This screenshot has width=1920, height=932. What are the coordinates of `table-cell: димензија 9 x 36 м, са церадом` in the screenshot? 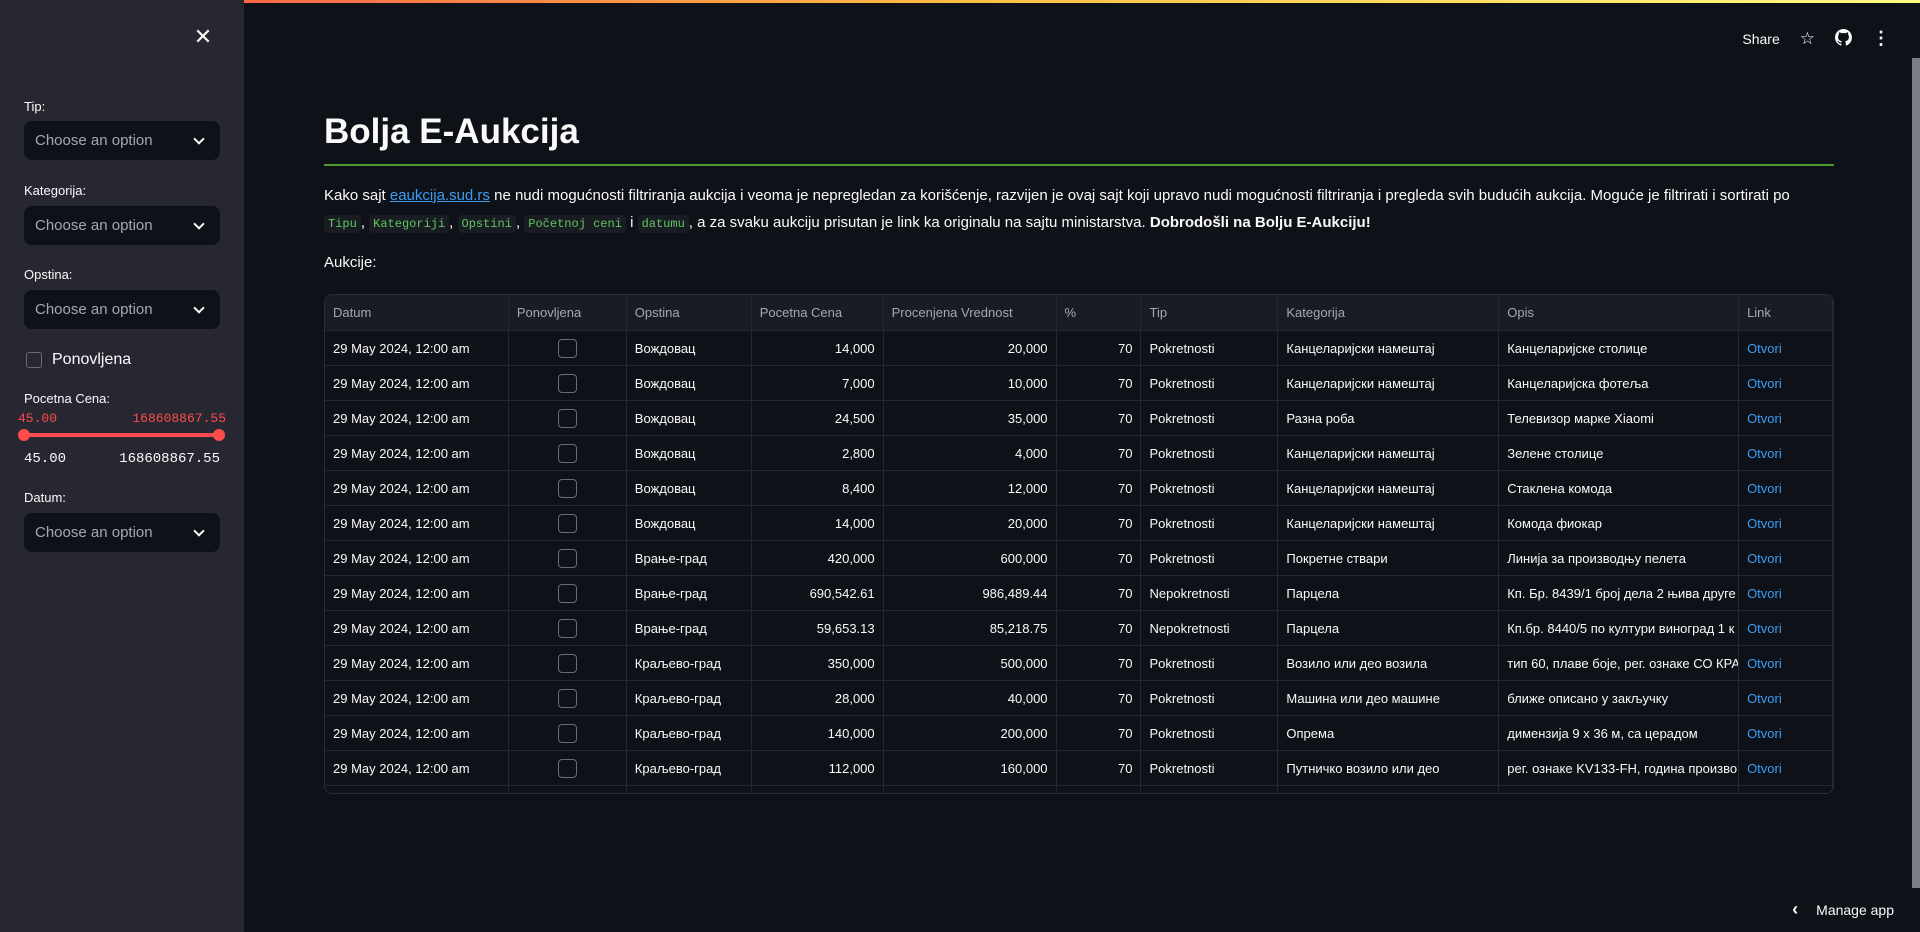 It's located at (1619, 733).